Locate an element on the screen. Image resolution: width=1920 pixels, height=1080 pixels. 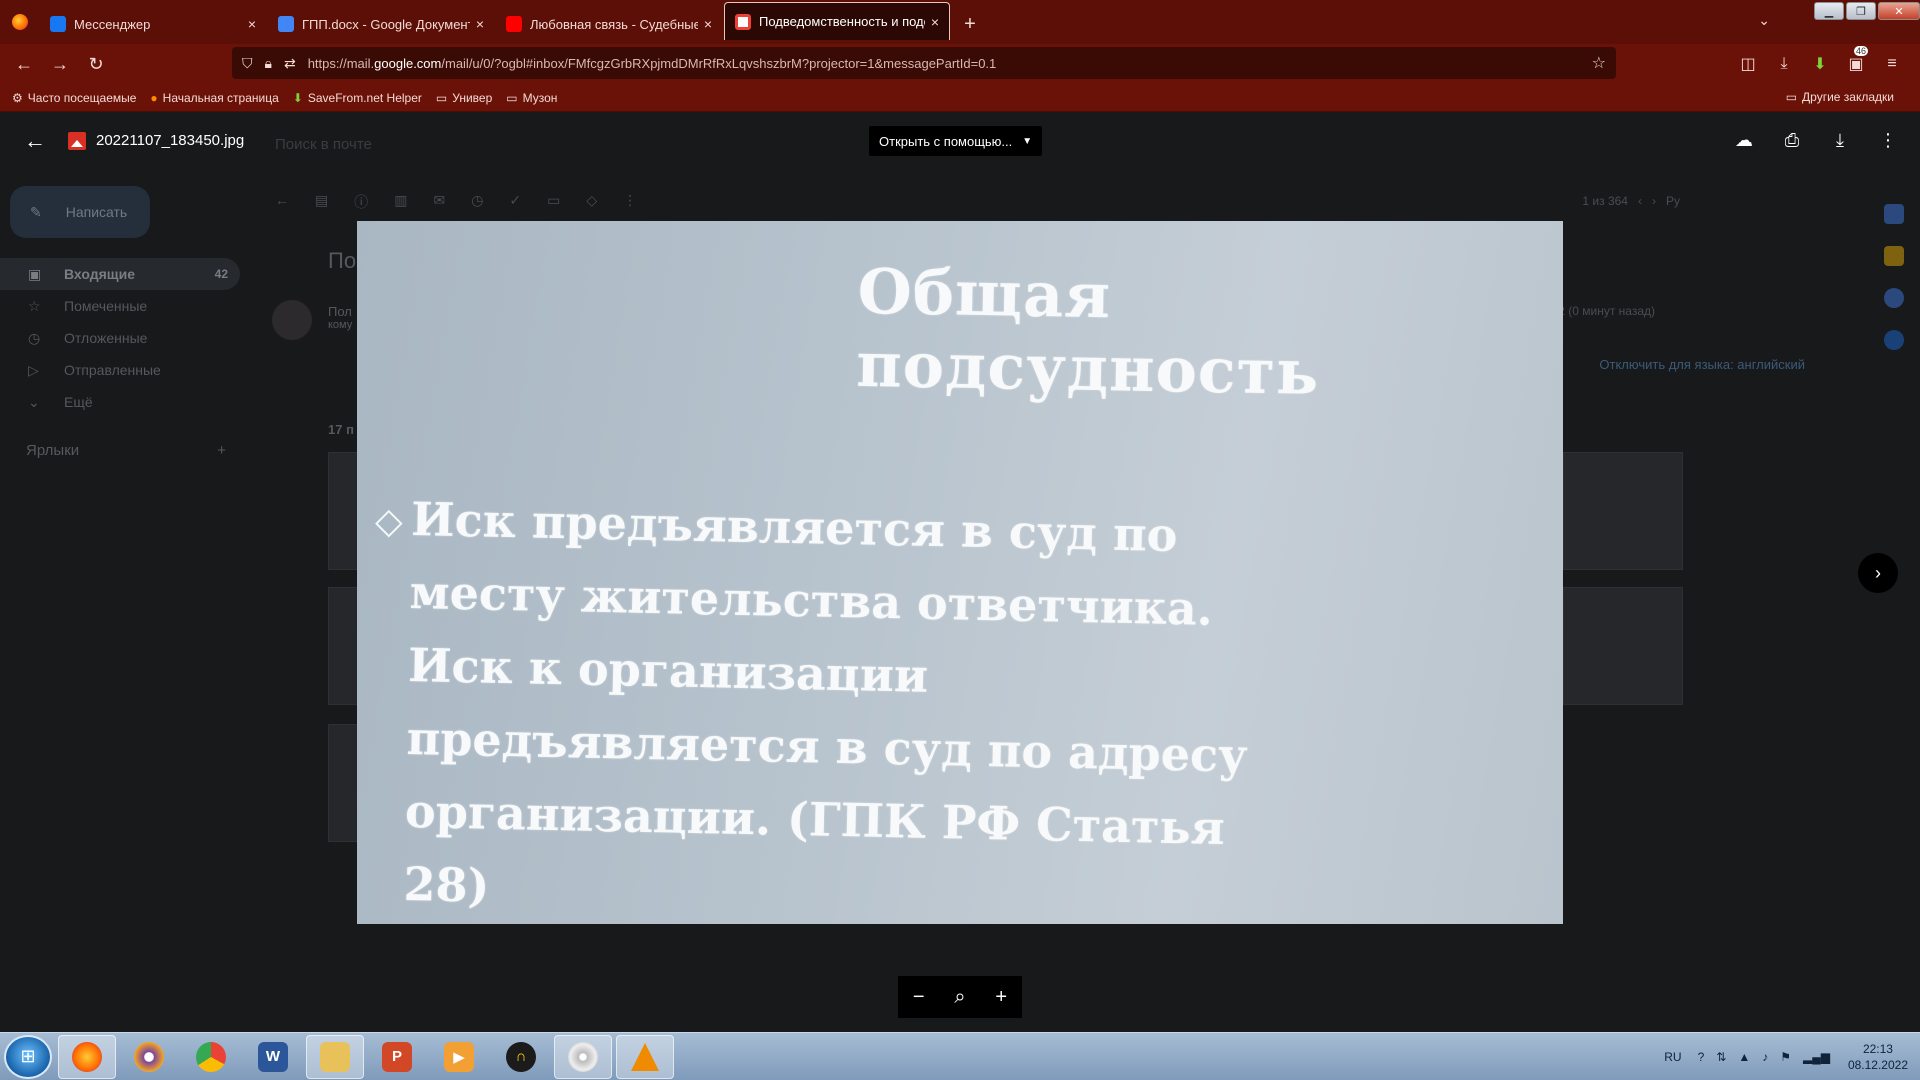
downloads-icon: ⤓ is located at coordinates (1784, 64).